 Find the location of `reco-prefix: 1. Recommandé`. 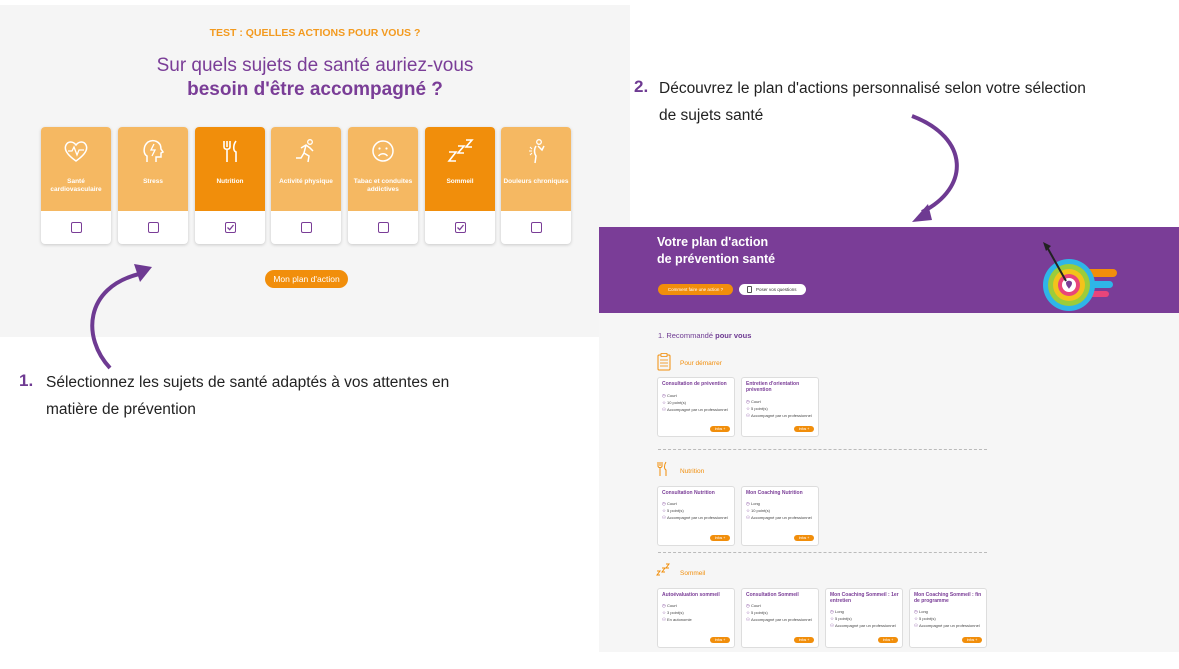

reco-prefix: 1. Recommandé is located at coordinates (686, 335).